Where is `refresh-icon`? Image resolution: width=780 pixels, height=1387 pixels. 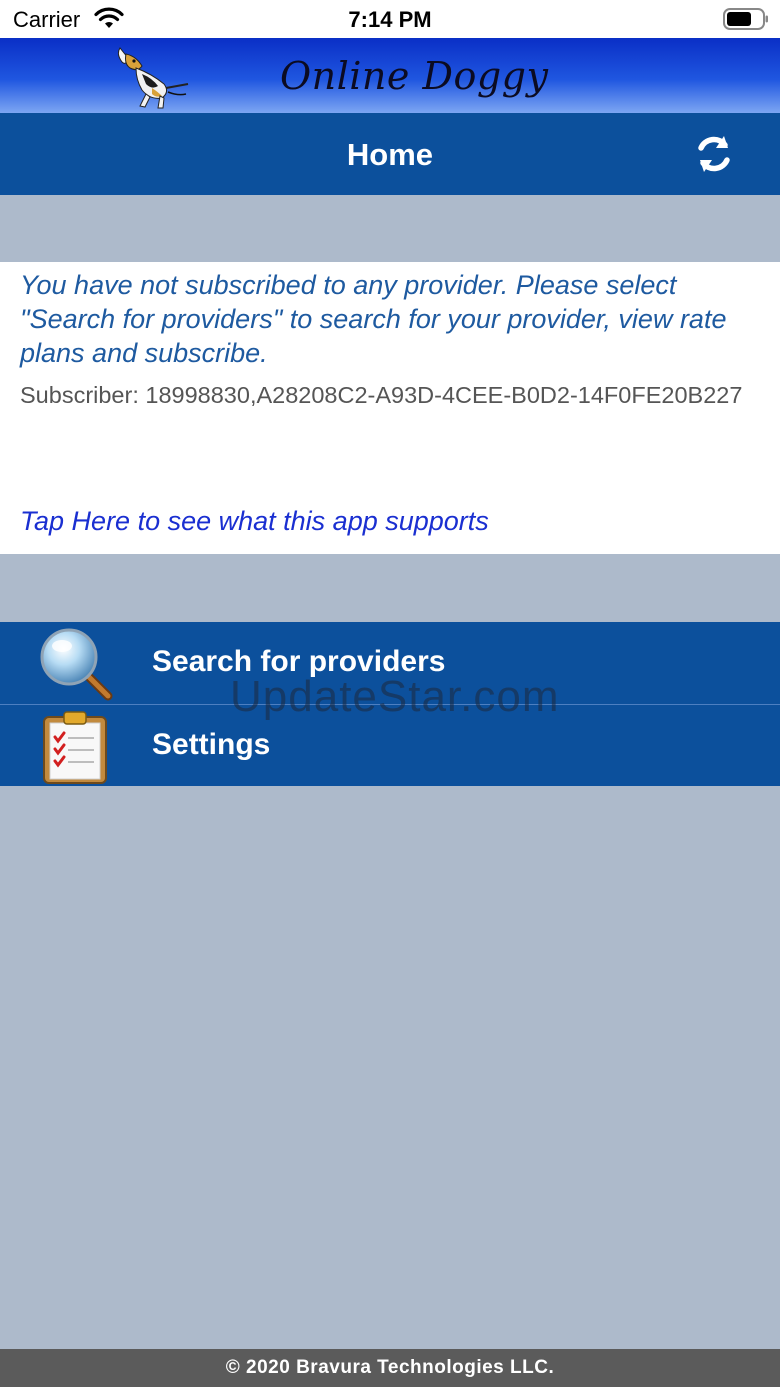
refresh-icon is located at coordinates (714, 154).